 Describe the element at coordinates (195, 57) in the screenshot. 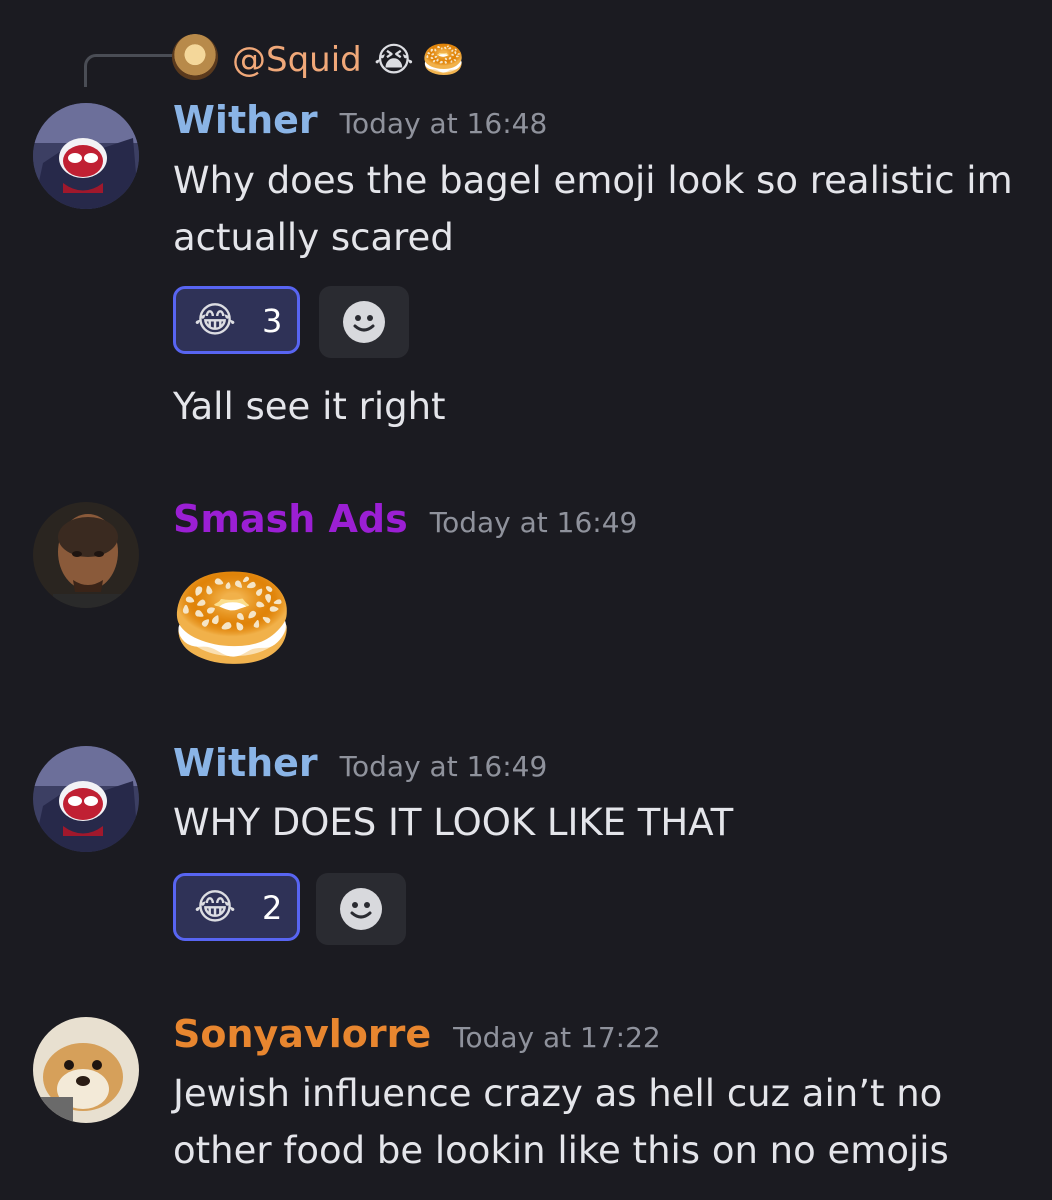

I see `reply-avatar` at that location.